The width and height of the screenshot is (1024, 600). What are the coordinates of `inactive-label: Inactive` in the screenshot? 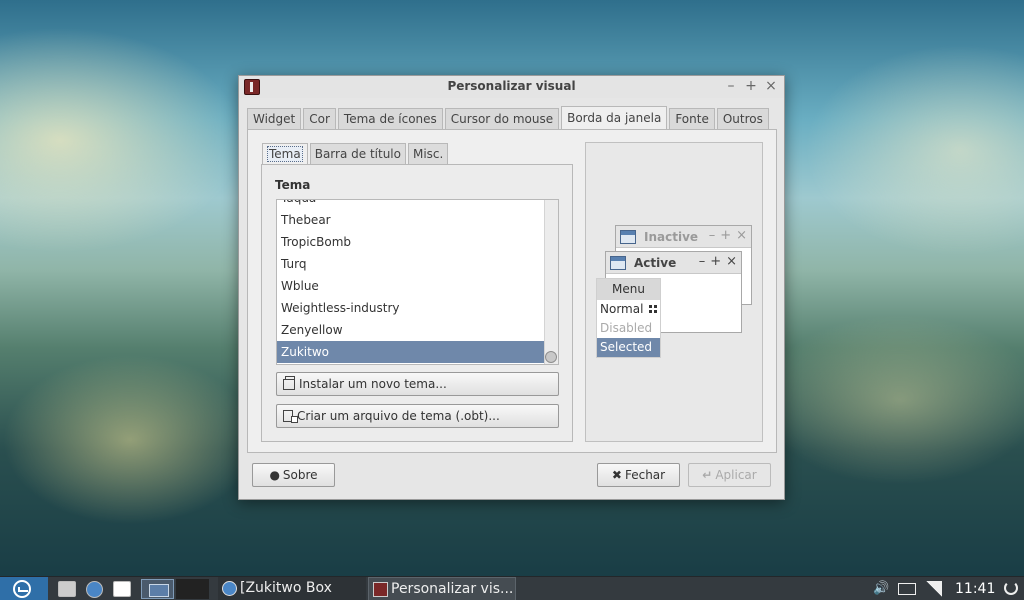 It's located at (671, 237).